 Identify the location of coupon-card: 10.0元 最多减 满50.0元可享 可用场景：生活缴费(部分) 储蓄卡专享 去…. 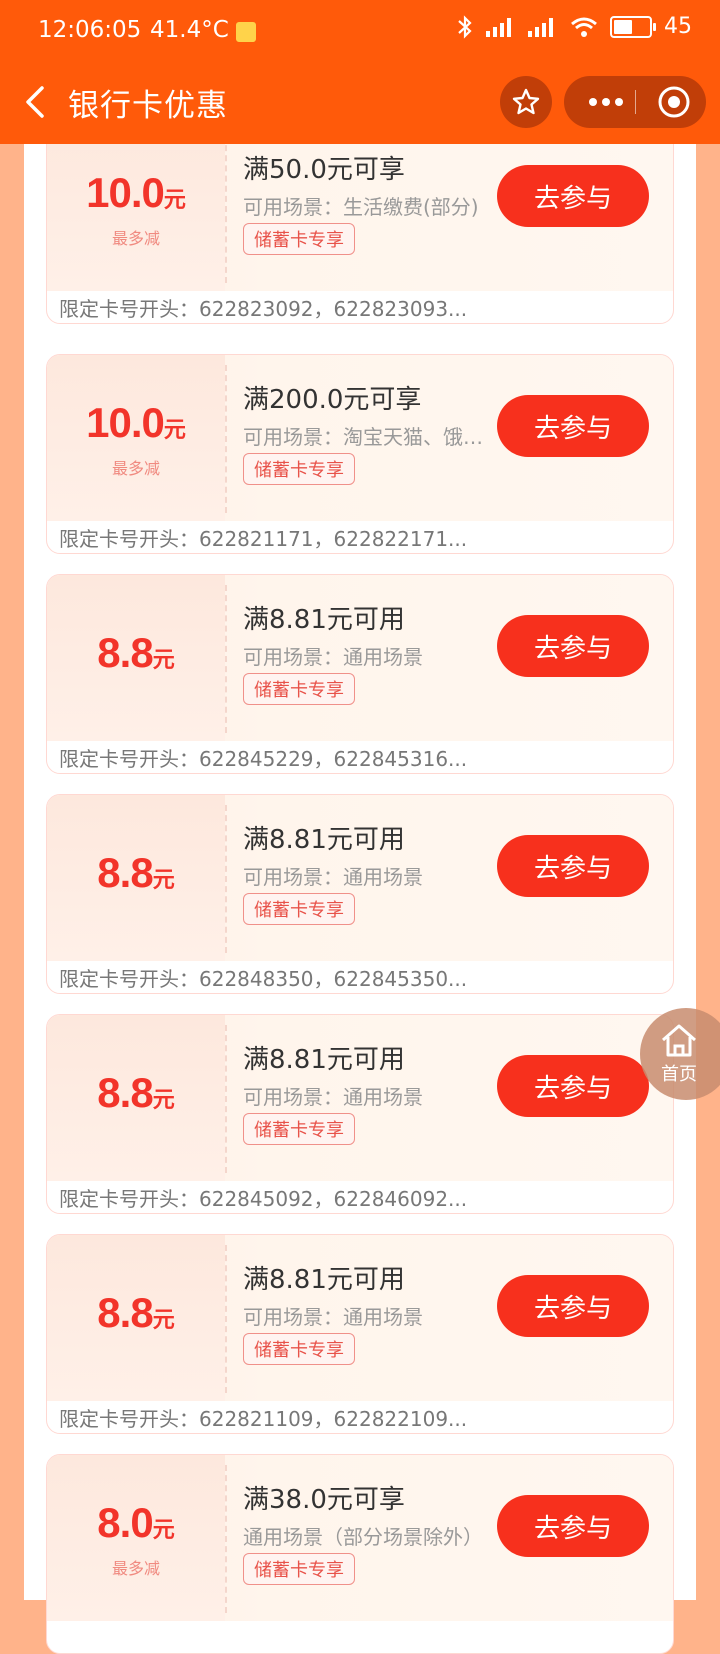
(360, 224).